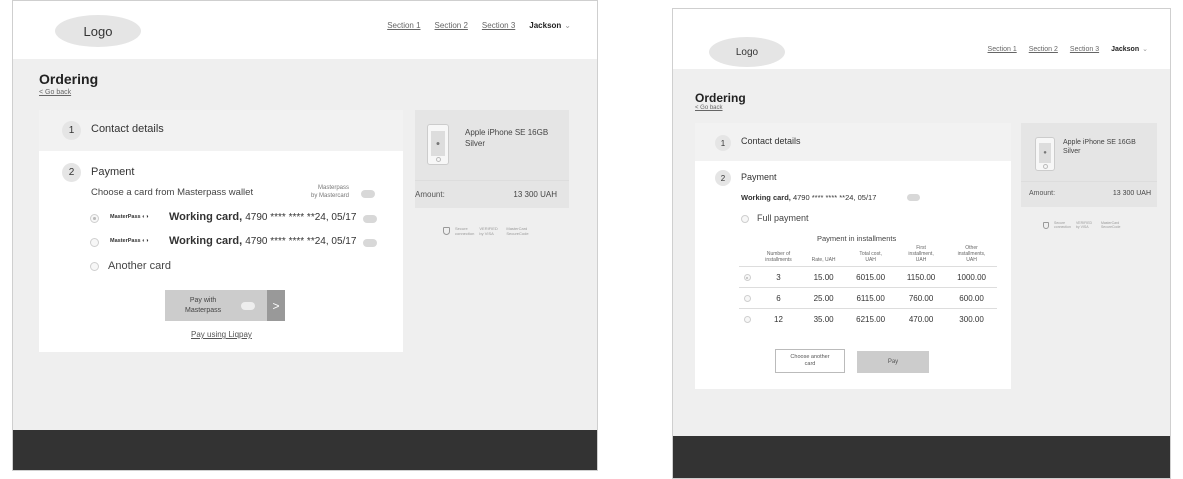 This screenshot has height=479, width=1183. What do you see at coordinates (506, 138) in the screenshot?
I see `product-name: Apple iPhone SE 16GB Silver` at bounding box center [506, 138].